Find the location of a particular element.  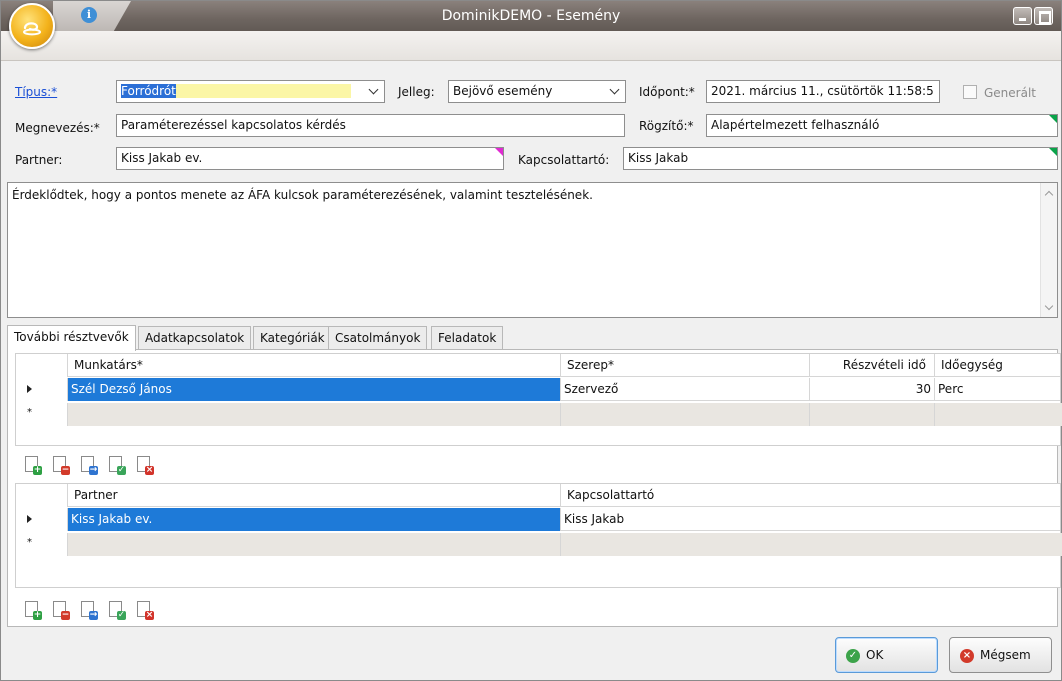

table-row: Szél Dezső János Szervező 30 Perc is located at coordinates (538, 389).